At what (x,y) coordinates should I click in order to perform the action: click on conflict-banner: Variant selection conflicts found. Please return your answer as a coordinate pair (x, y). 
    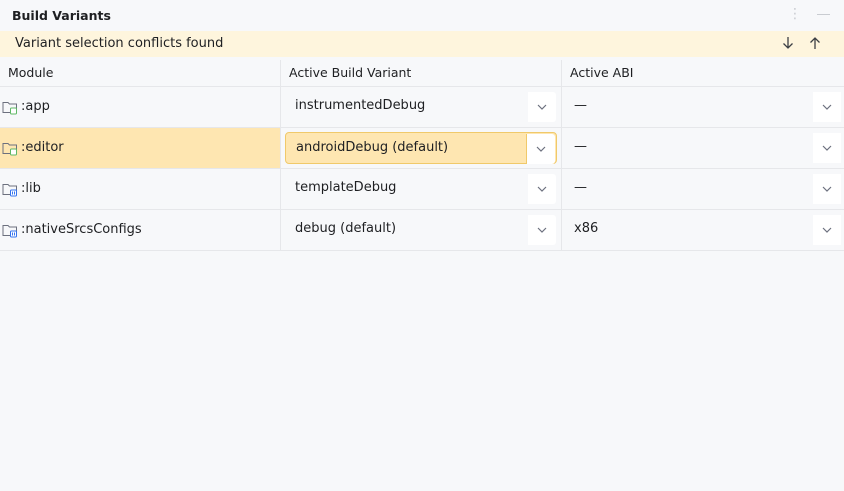
    Looking at the image, I should click on (422, 44).